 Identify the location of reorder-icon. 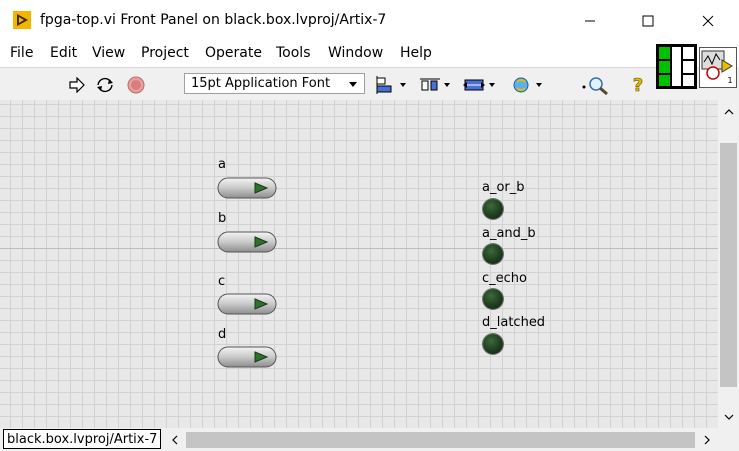
(527, 85).